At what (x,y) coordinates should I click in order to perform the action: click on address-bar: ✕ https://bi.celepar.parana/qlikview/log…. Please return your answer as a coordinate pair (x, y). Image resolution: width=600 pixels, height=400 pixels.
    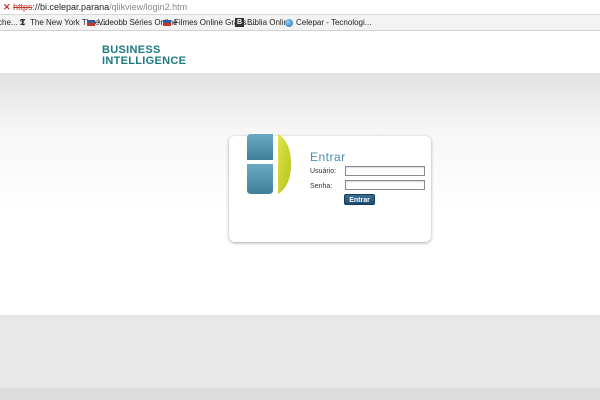
    Looking at the image, I should click on (300, 7).